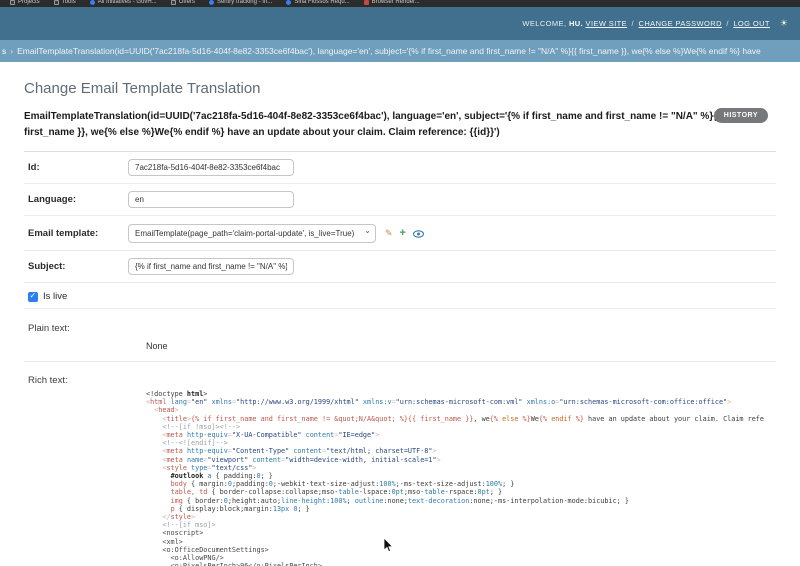  What do you see at coordinates (33, 296) in the screenshot?
I see `is-live-checkbox` at bounding box center [33, 296].